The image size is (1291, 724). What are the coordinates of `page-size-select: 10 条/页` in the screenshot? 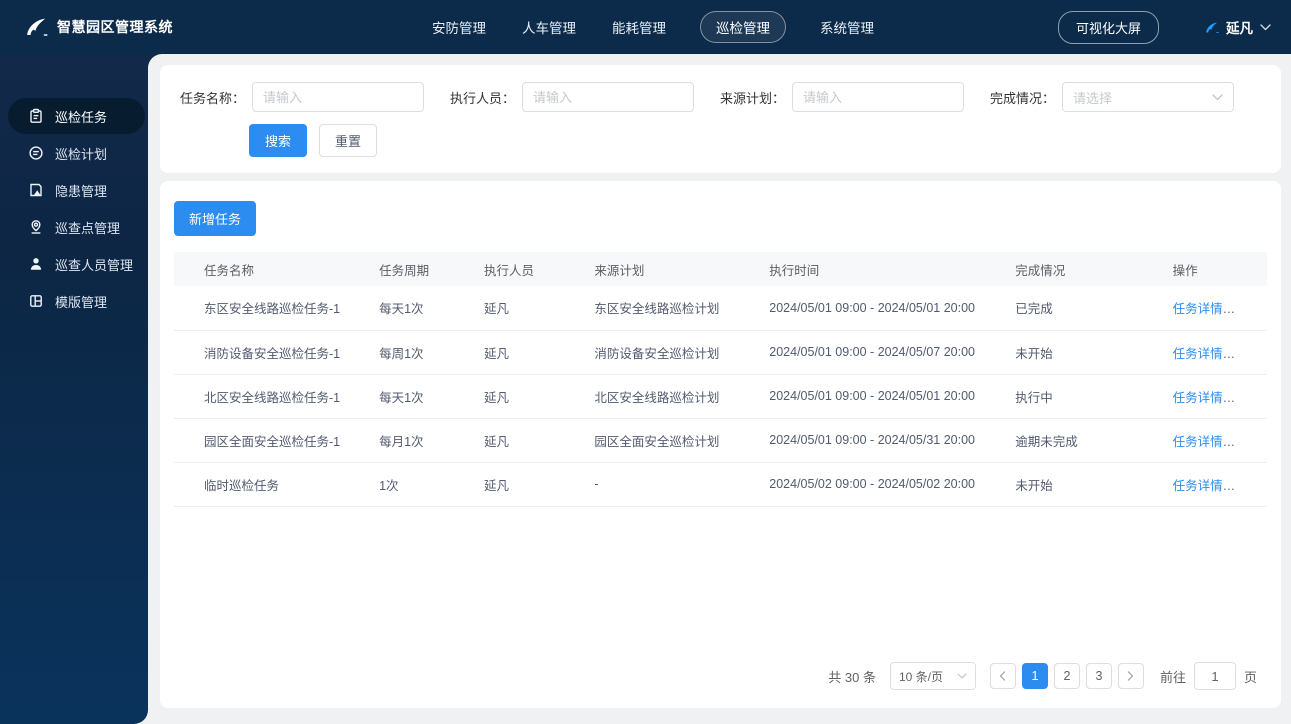 It's located at (932, 676).